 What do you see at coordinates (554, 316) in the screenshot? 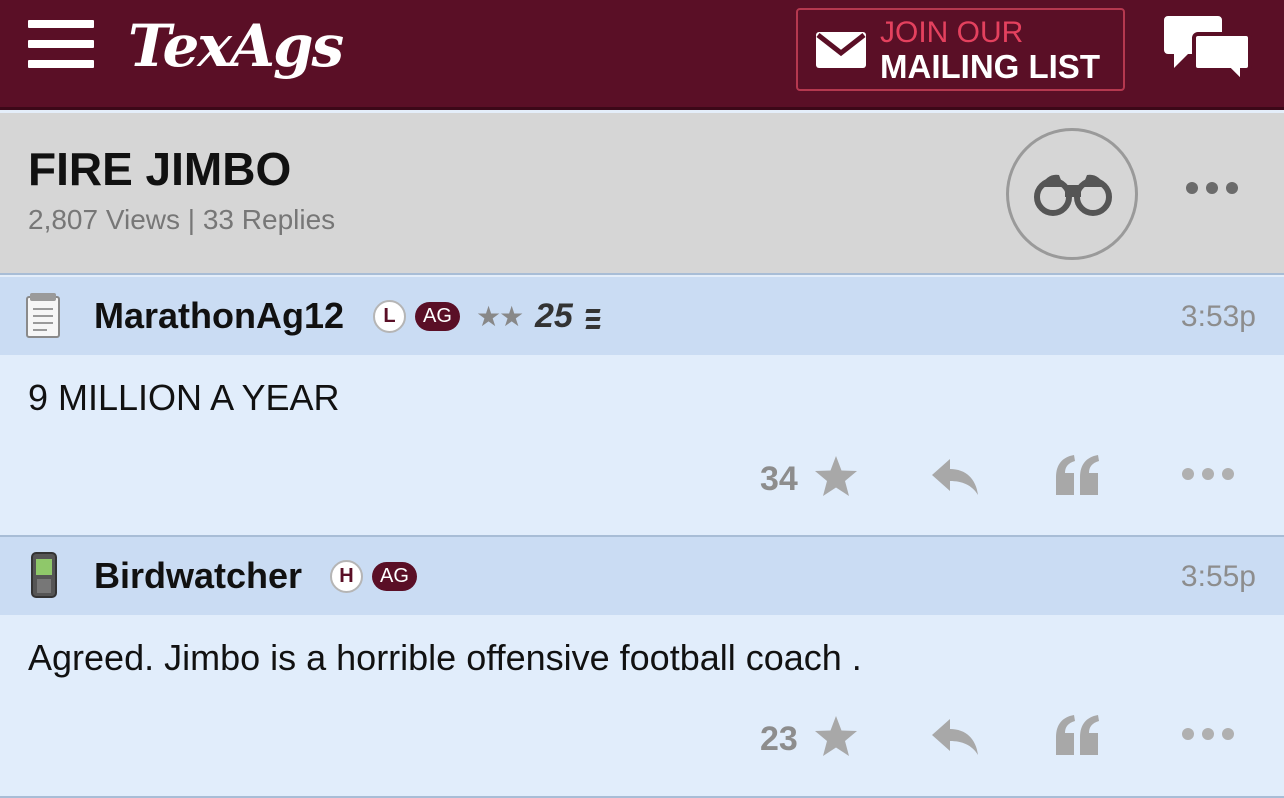
I see `user-tier: 25` at bounding box center [554, 316].